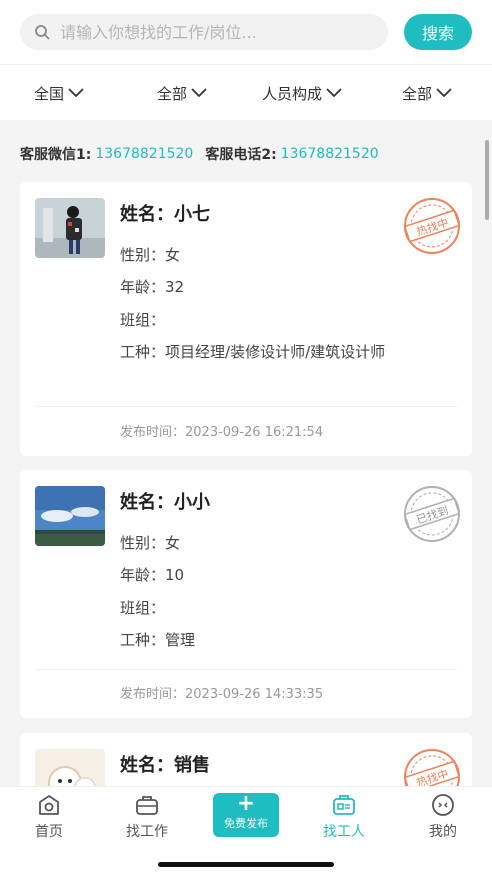 This screenshot has height=878, width=492. I want to click on filter-status-label: 全部, so click(417, 93).